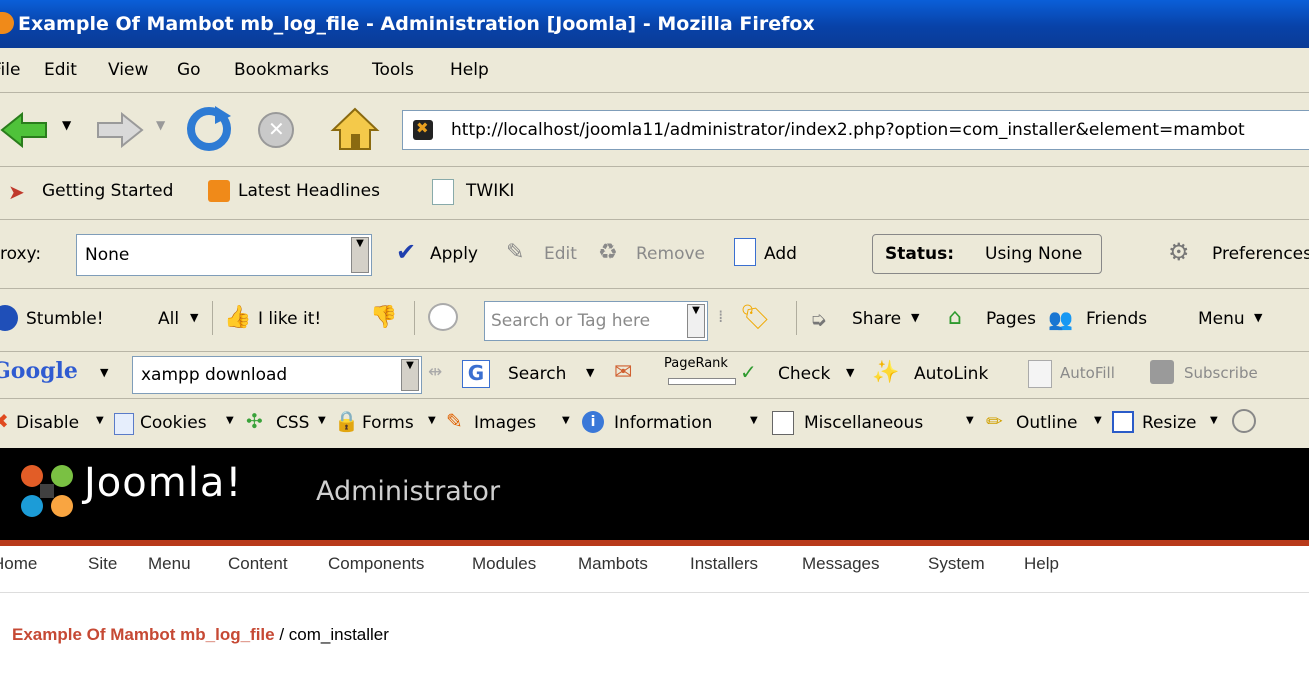 Image resolution: width=1309 pixels, height=690 pixels. Describe the element at coordinates (173, 423) in the screenshot. I see `wd-cookies: Cookies` at that location.